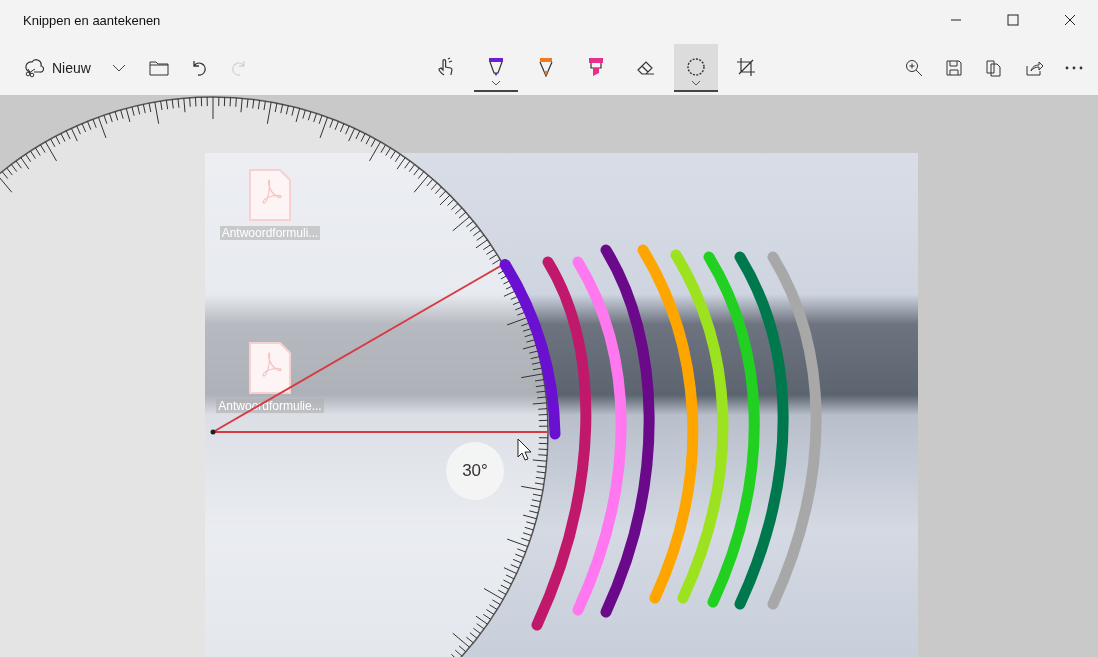  What do you see at coordinates (1069, 20) in the screenshot?
I see `close-icon` at bounding box center [1069, 20].